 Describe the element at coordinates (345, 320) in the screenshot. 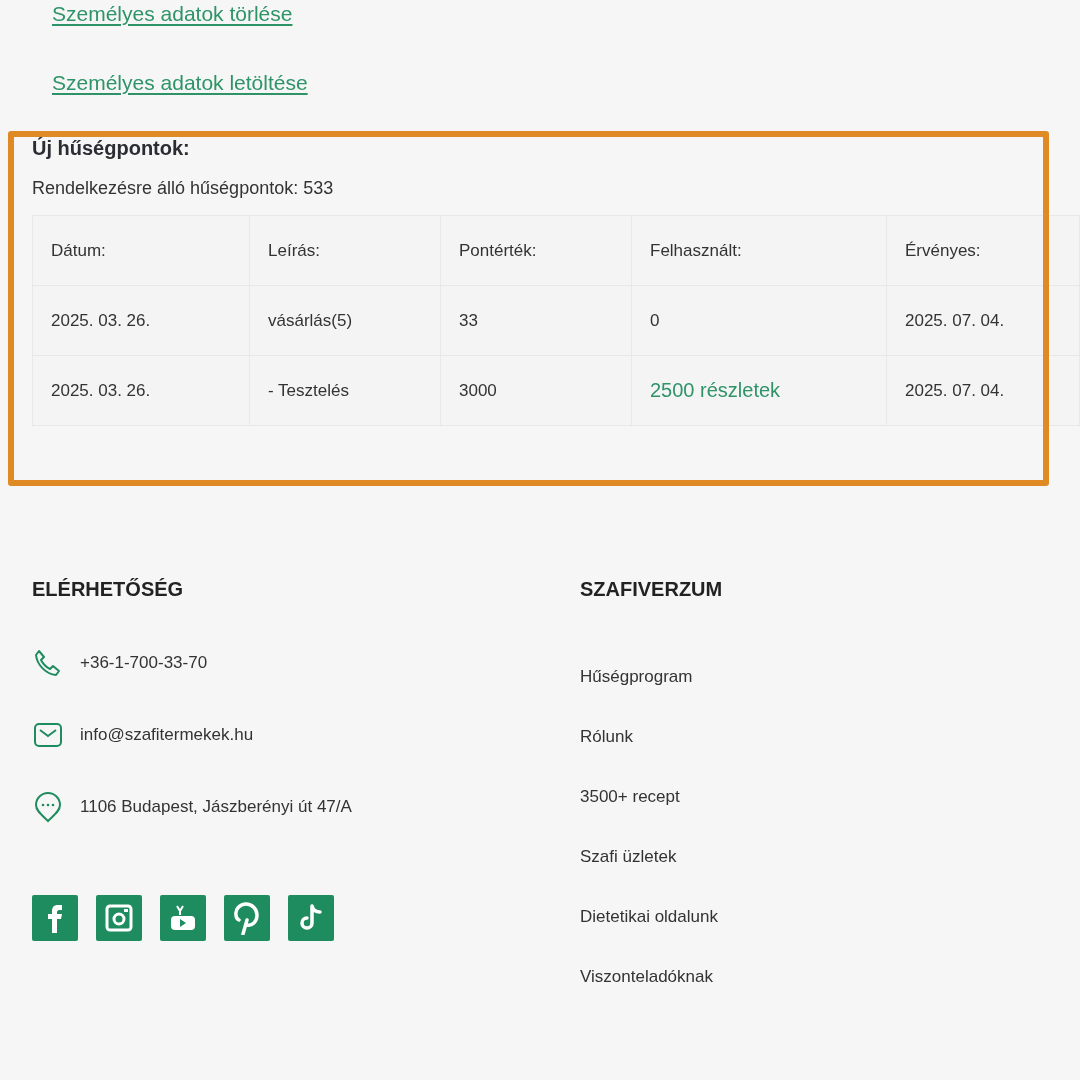

I see `table-cell: vásárlás(5)` at that location.